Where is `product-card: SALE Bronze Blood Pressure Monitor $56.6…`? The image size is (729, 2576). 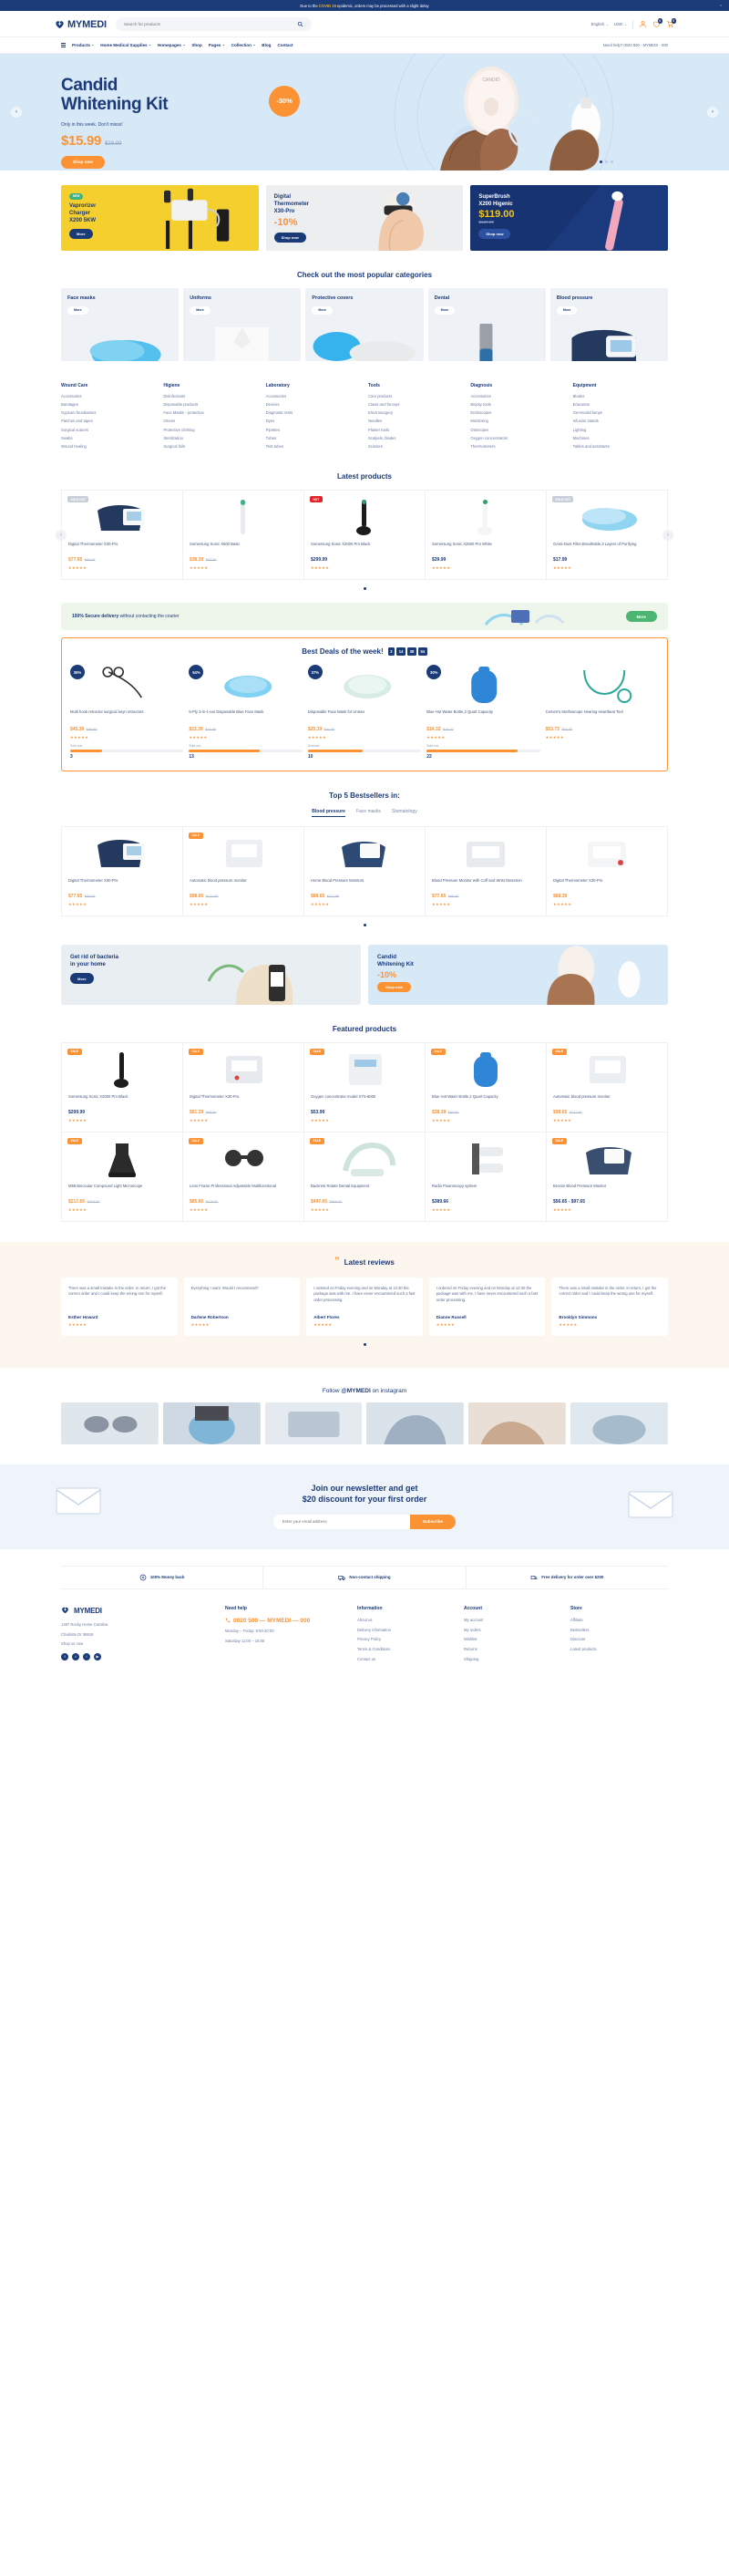
product-card: SALE Bronze Blood Pressure Monitor $56.6… is located at coordinates (608, 1177).